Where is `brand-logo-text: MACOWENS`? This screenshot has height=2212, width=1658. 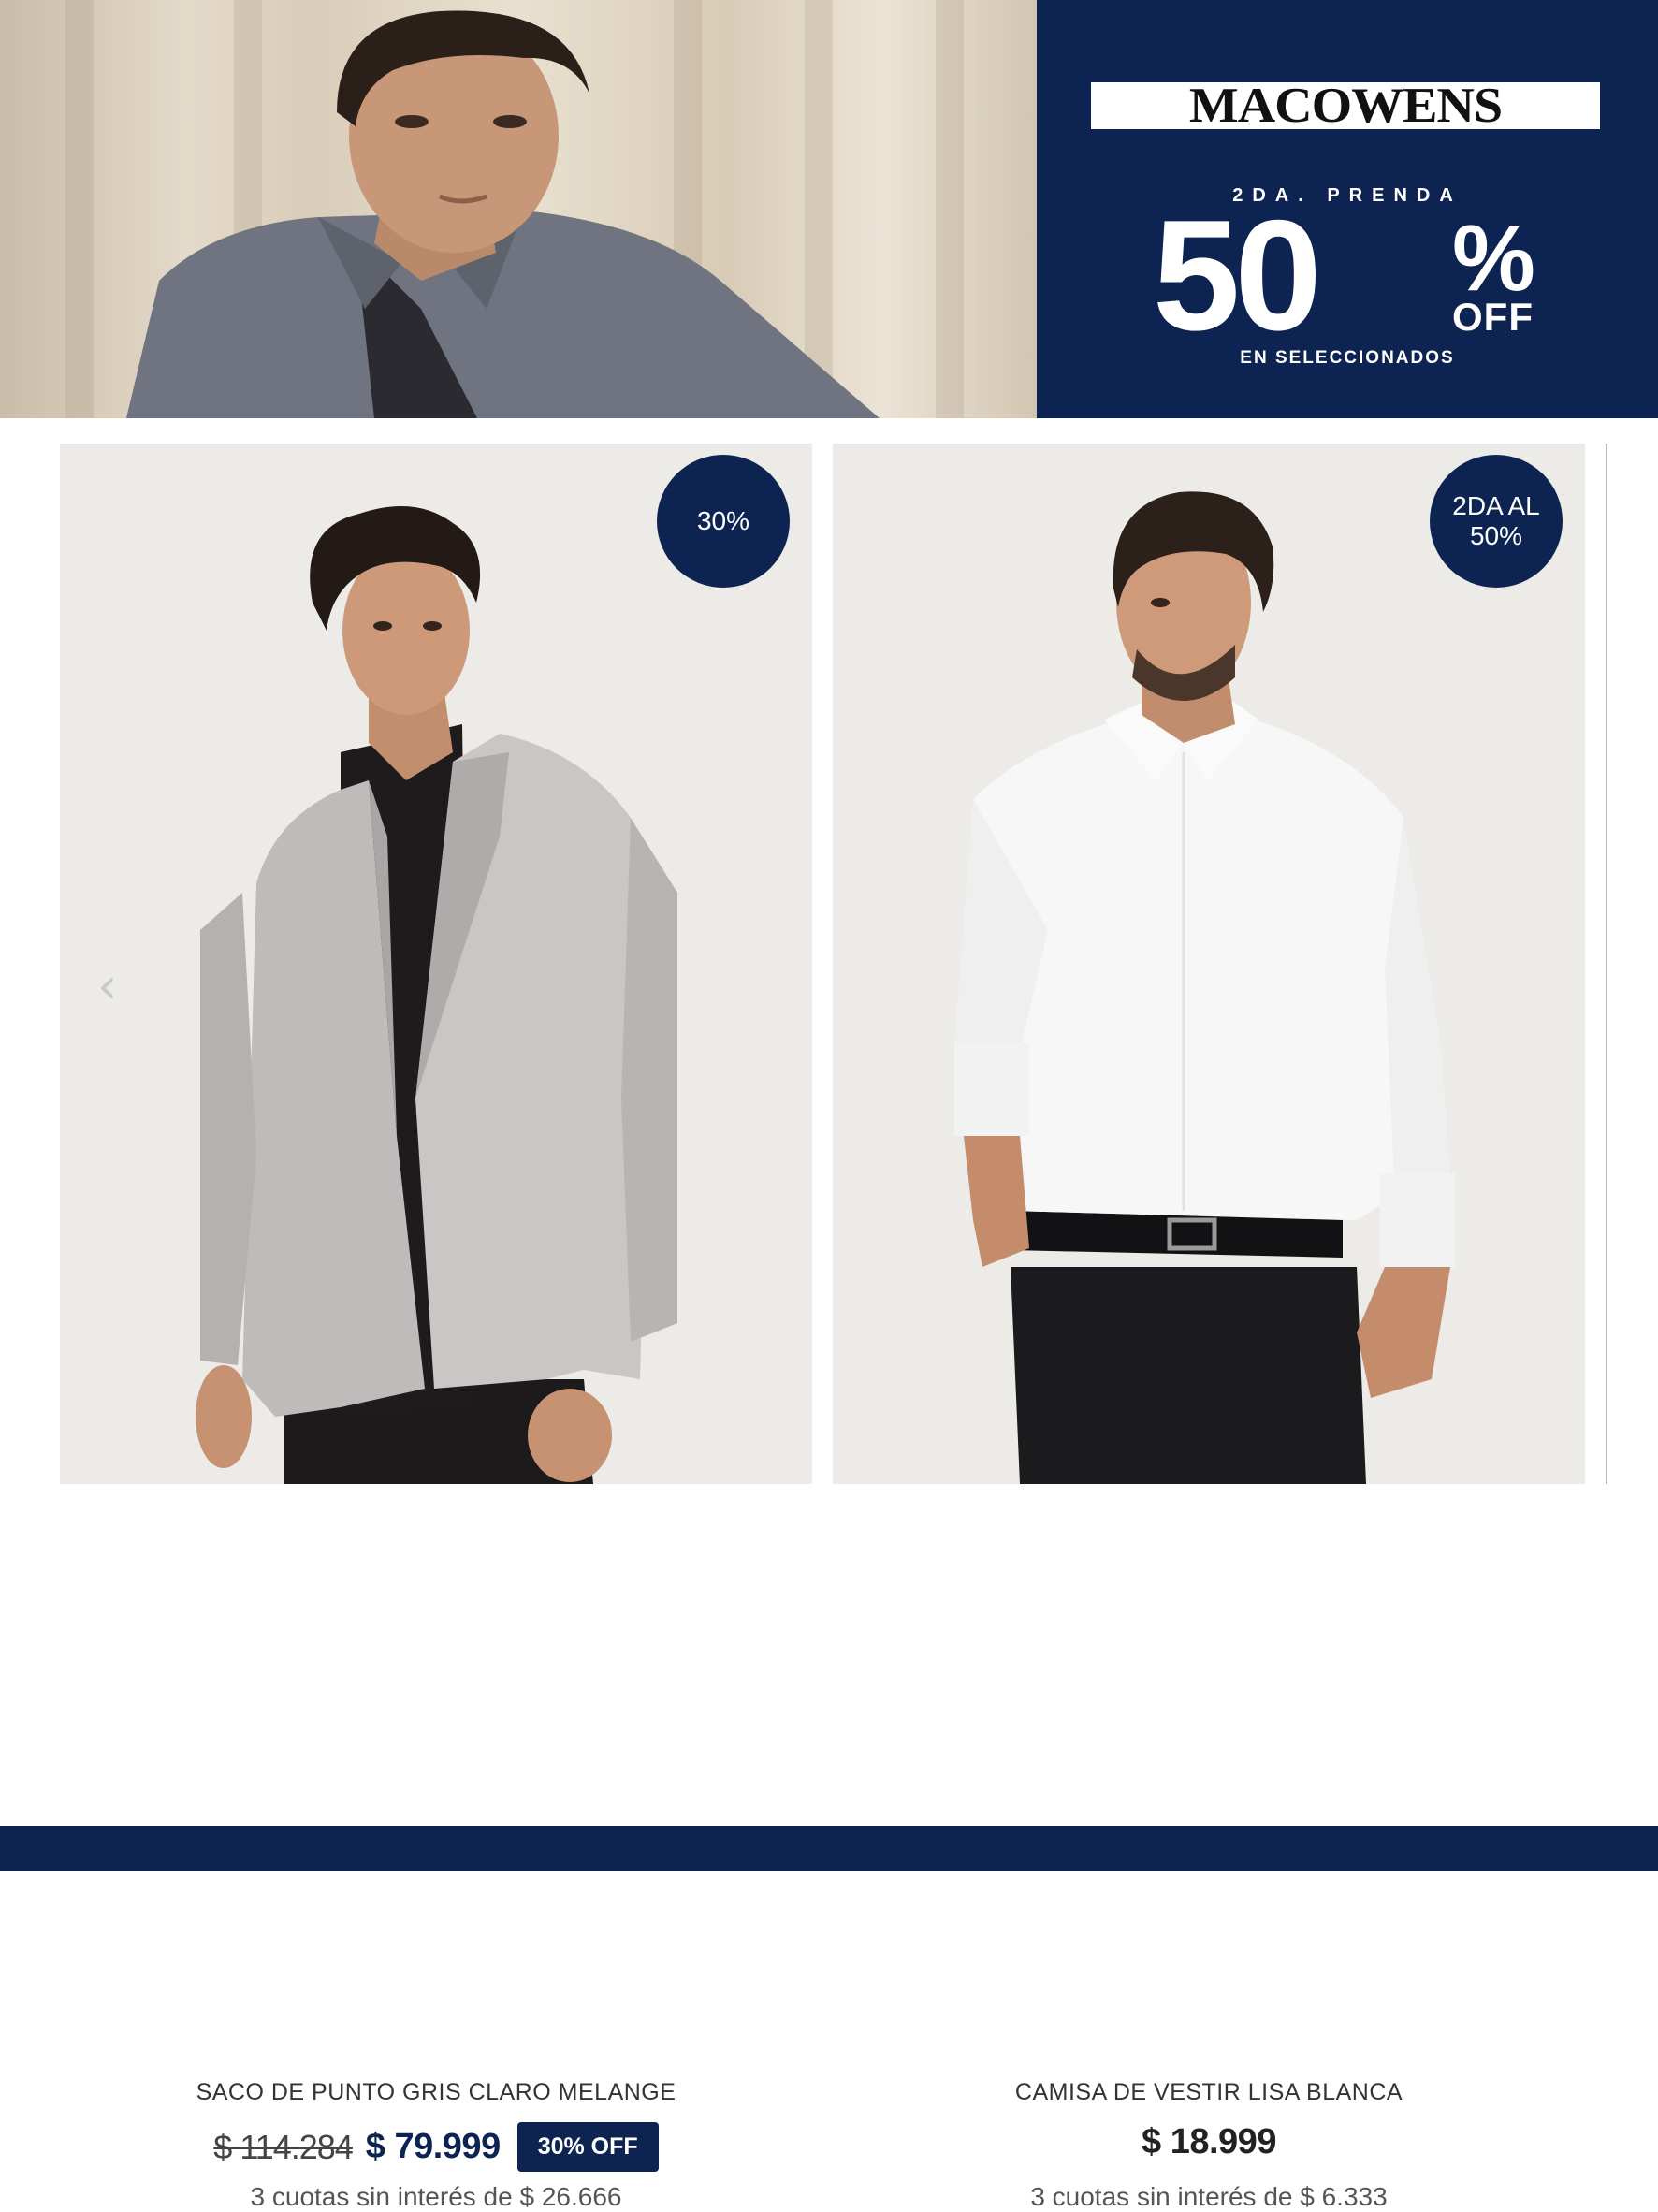 brand-logo-text: MACOWENS is located at coordinates (1345, 106).